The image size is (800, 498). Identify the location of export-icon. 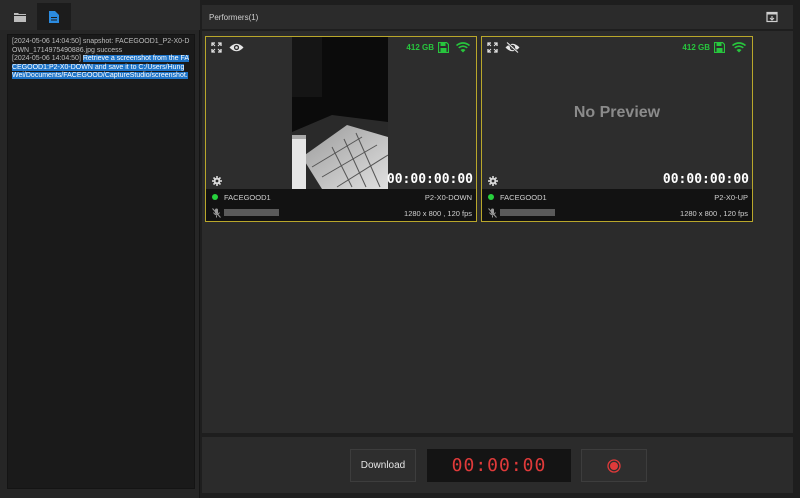
(772, 17).